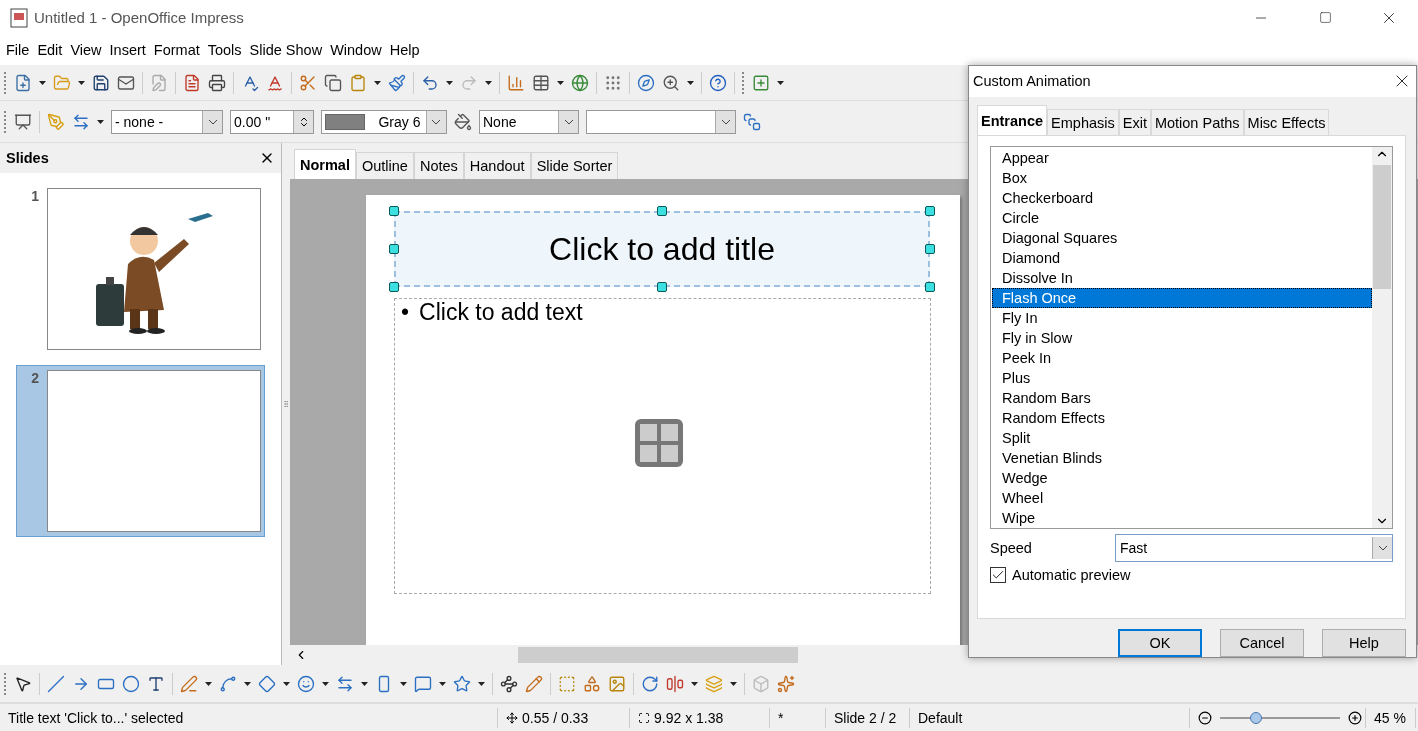  I want to click on effect-item: Wipe, so click(1182, 518).